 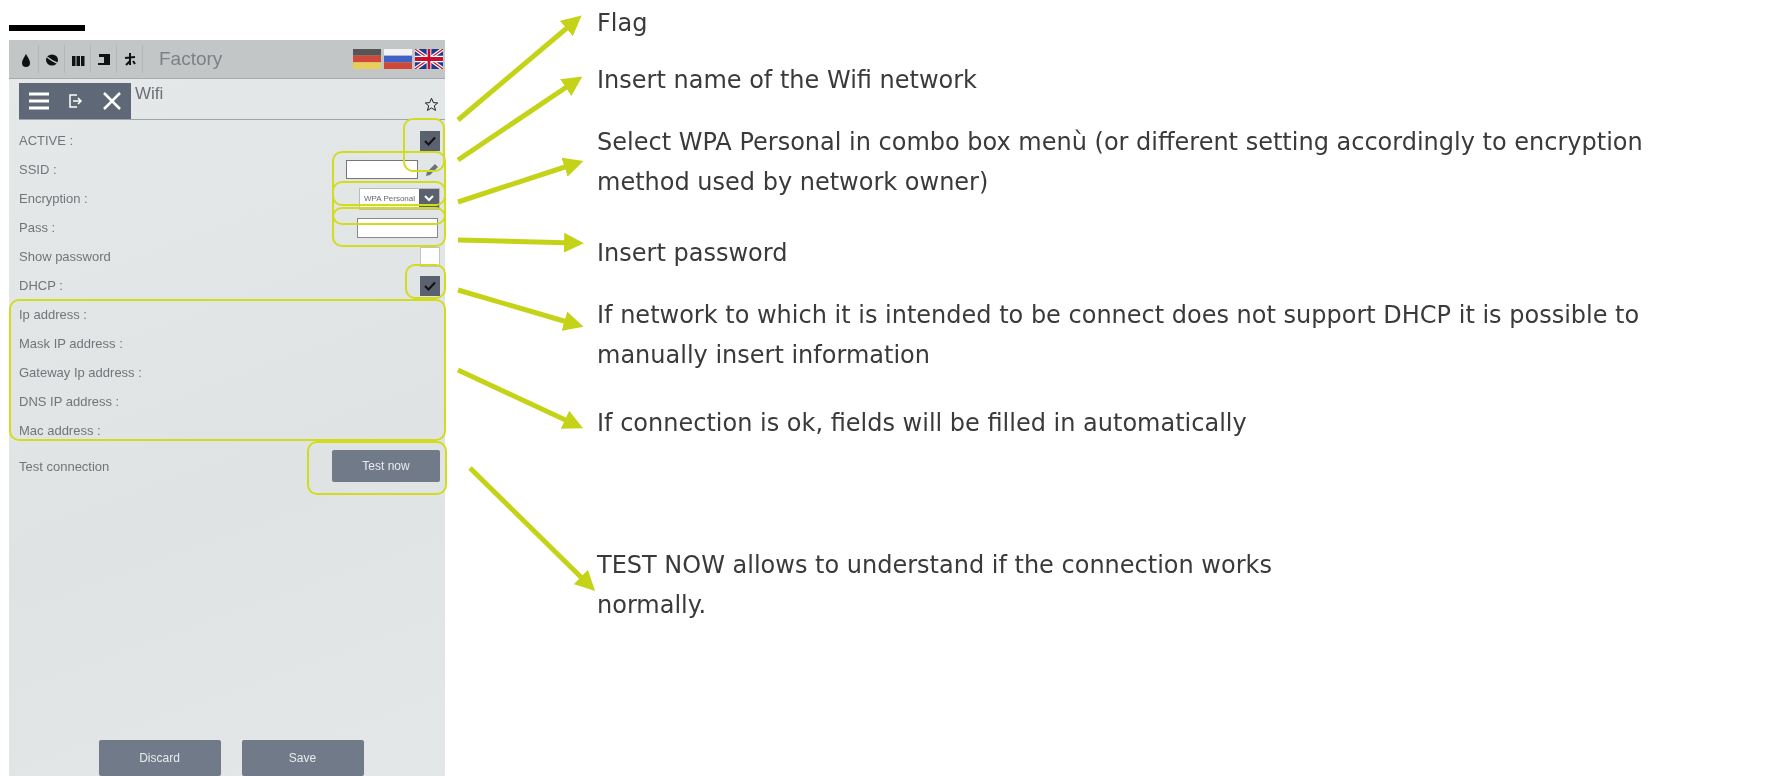 I want to click on footer-button: Save, so click(x=302, y=758).